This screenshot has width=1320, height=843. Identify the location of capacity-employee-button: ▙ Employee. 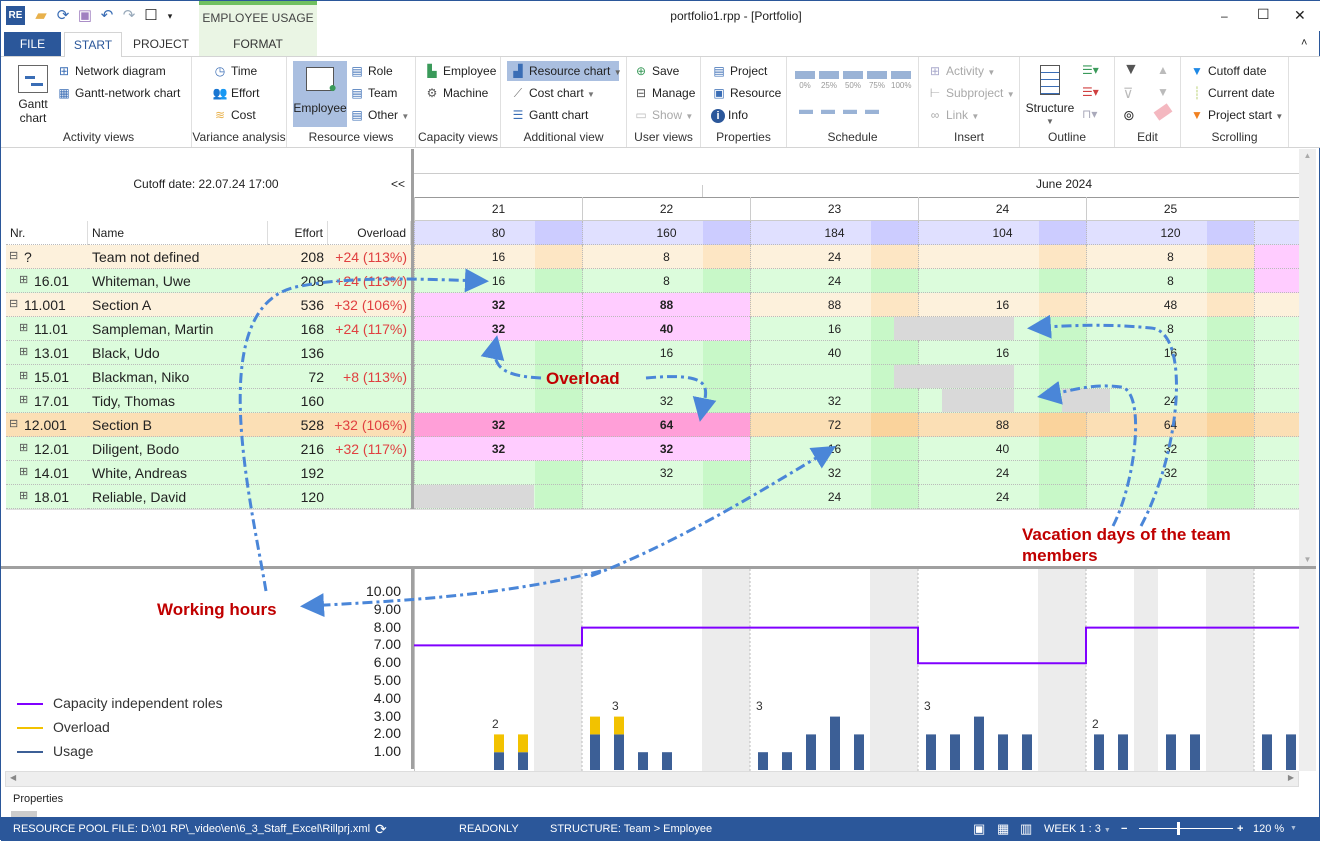
(460, 71).